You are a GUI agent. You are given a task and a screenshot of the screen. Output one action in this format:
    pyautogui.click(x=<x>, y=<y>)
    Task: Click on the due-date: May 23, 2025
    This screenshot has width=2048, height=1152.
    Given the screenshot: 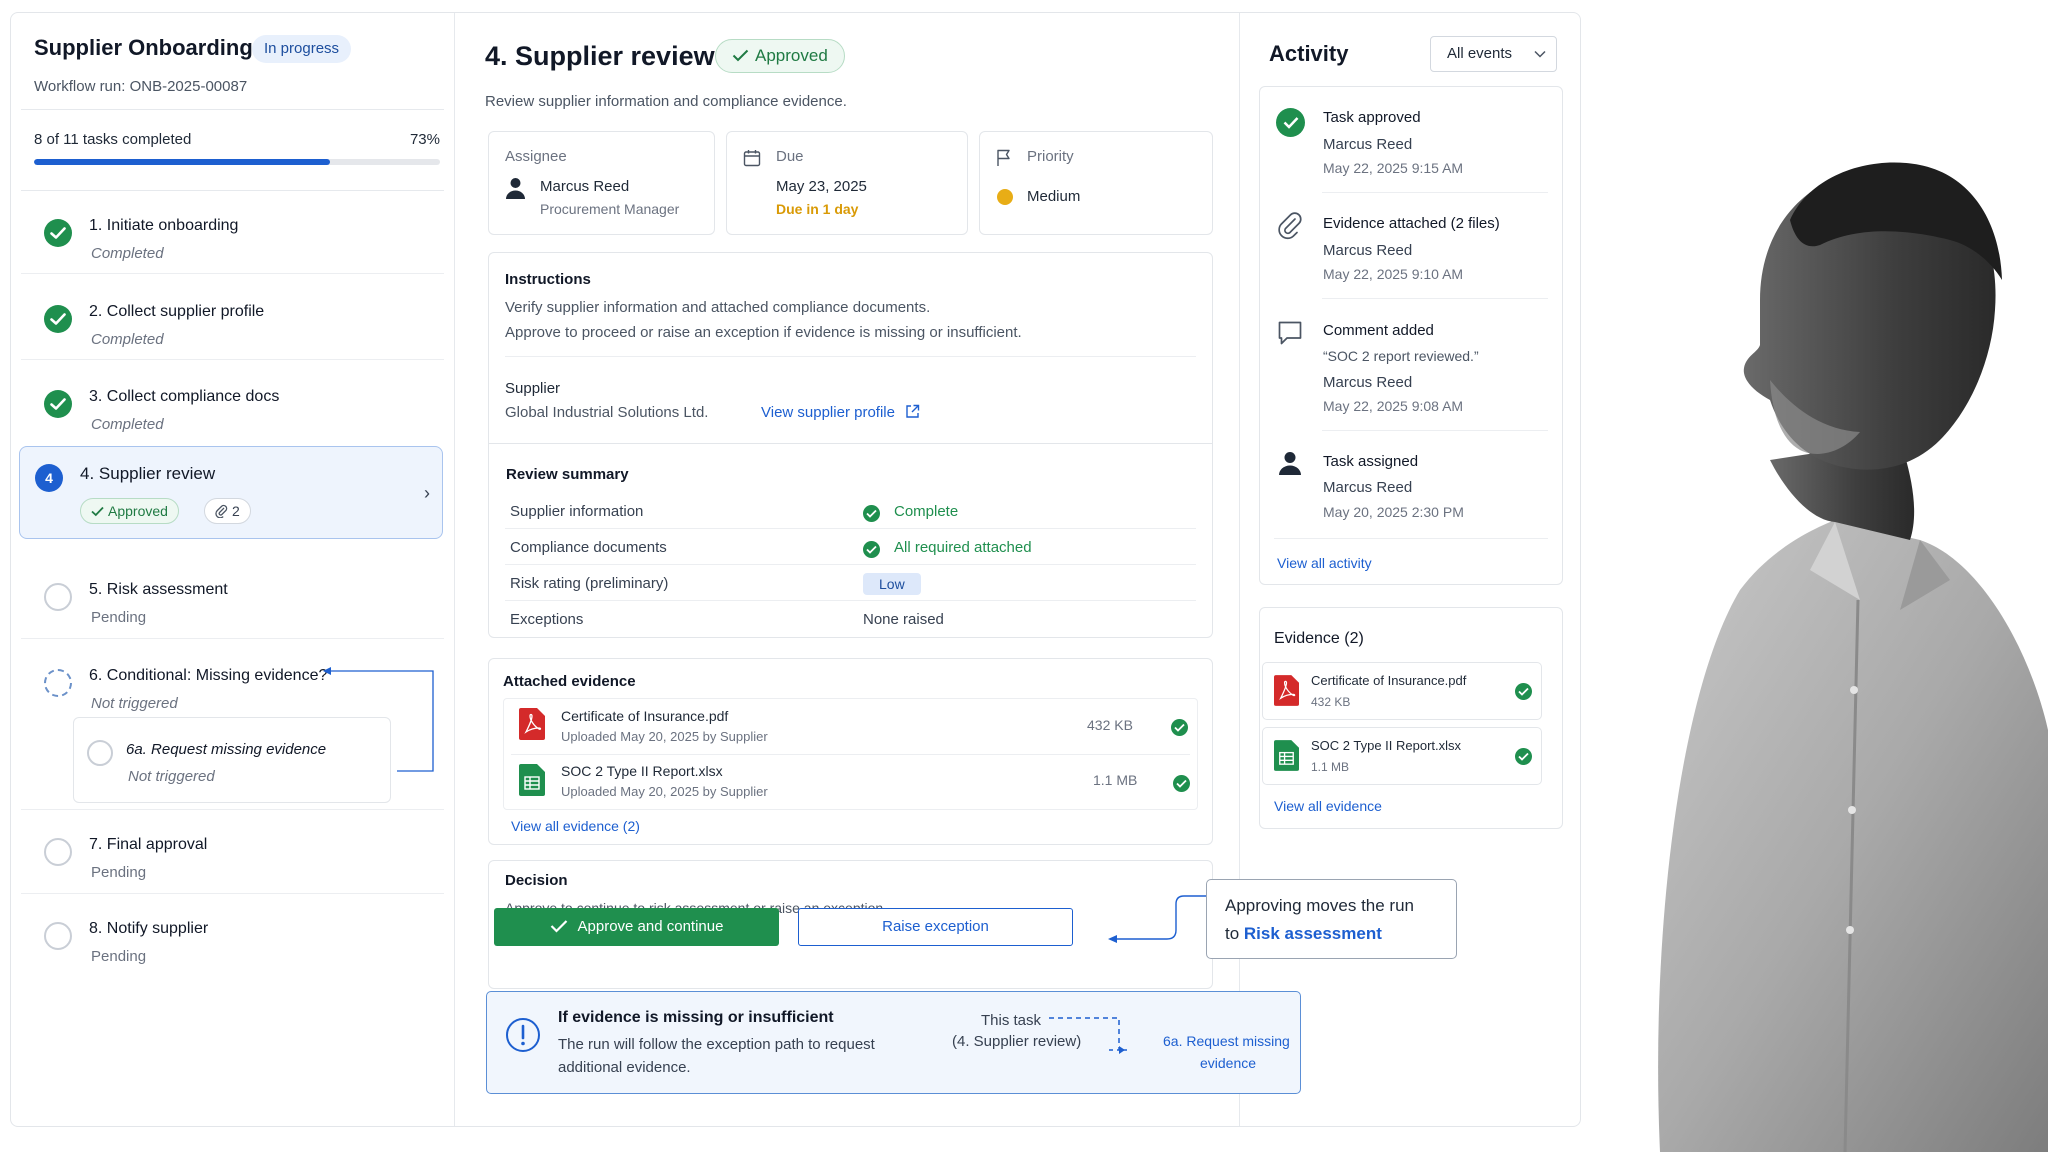 What is the action you would take?
    pyautogui.click(x=821, y=186)
    